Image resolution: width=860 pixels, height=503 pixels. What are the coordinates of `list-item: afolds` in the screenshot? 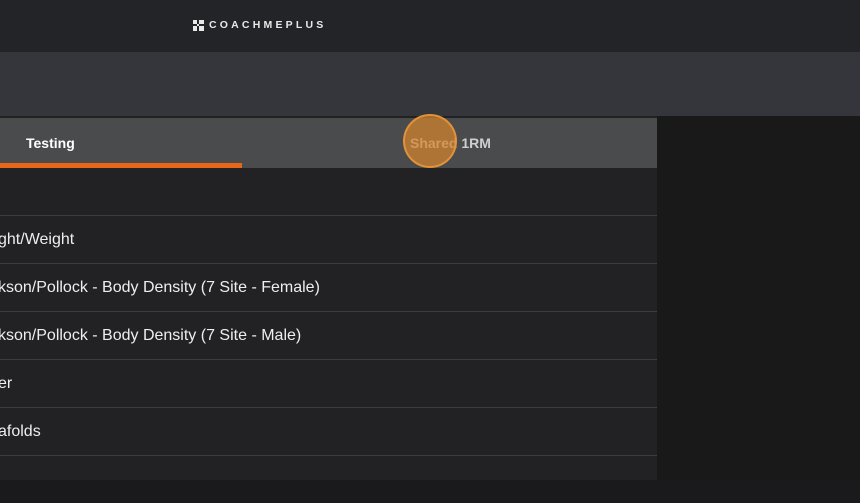 It's located at (328, 432).